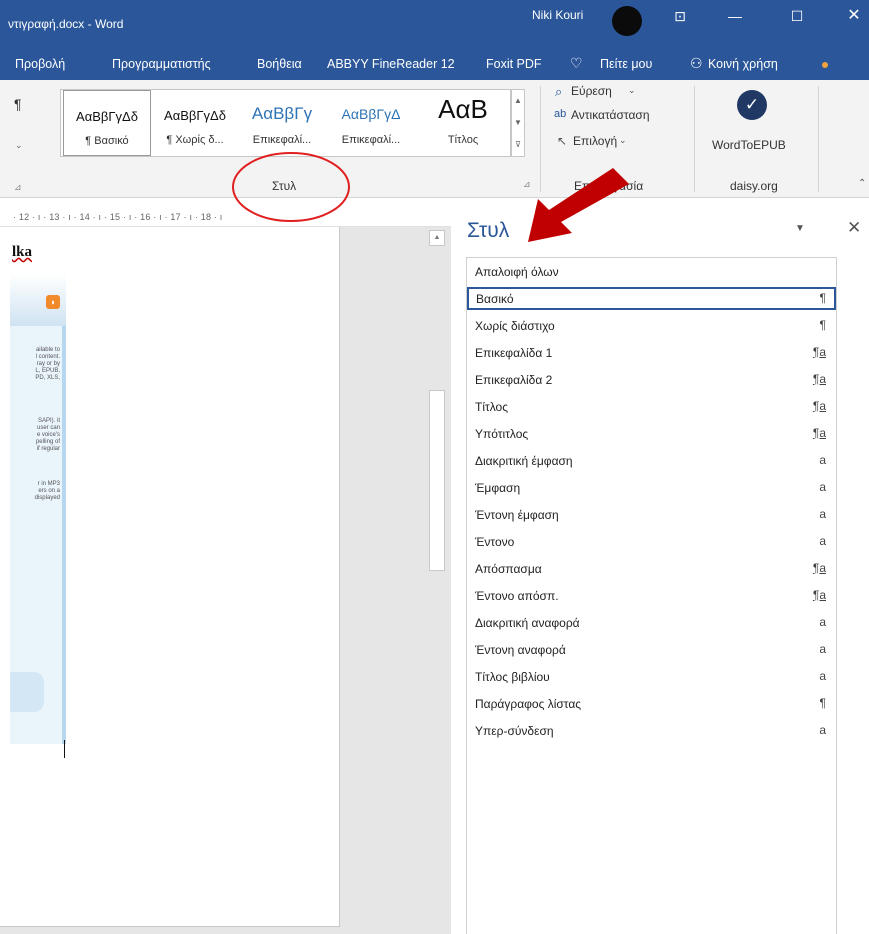 The image size is (869, 934). Describe the element at coordinates (651, 433) in the screenshot. I see `style-list-item: Υπότιτλος ¶a` at that location.